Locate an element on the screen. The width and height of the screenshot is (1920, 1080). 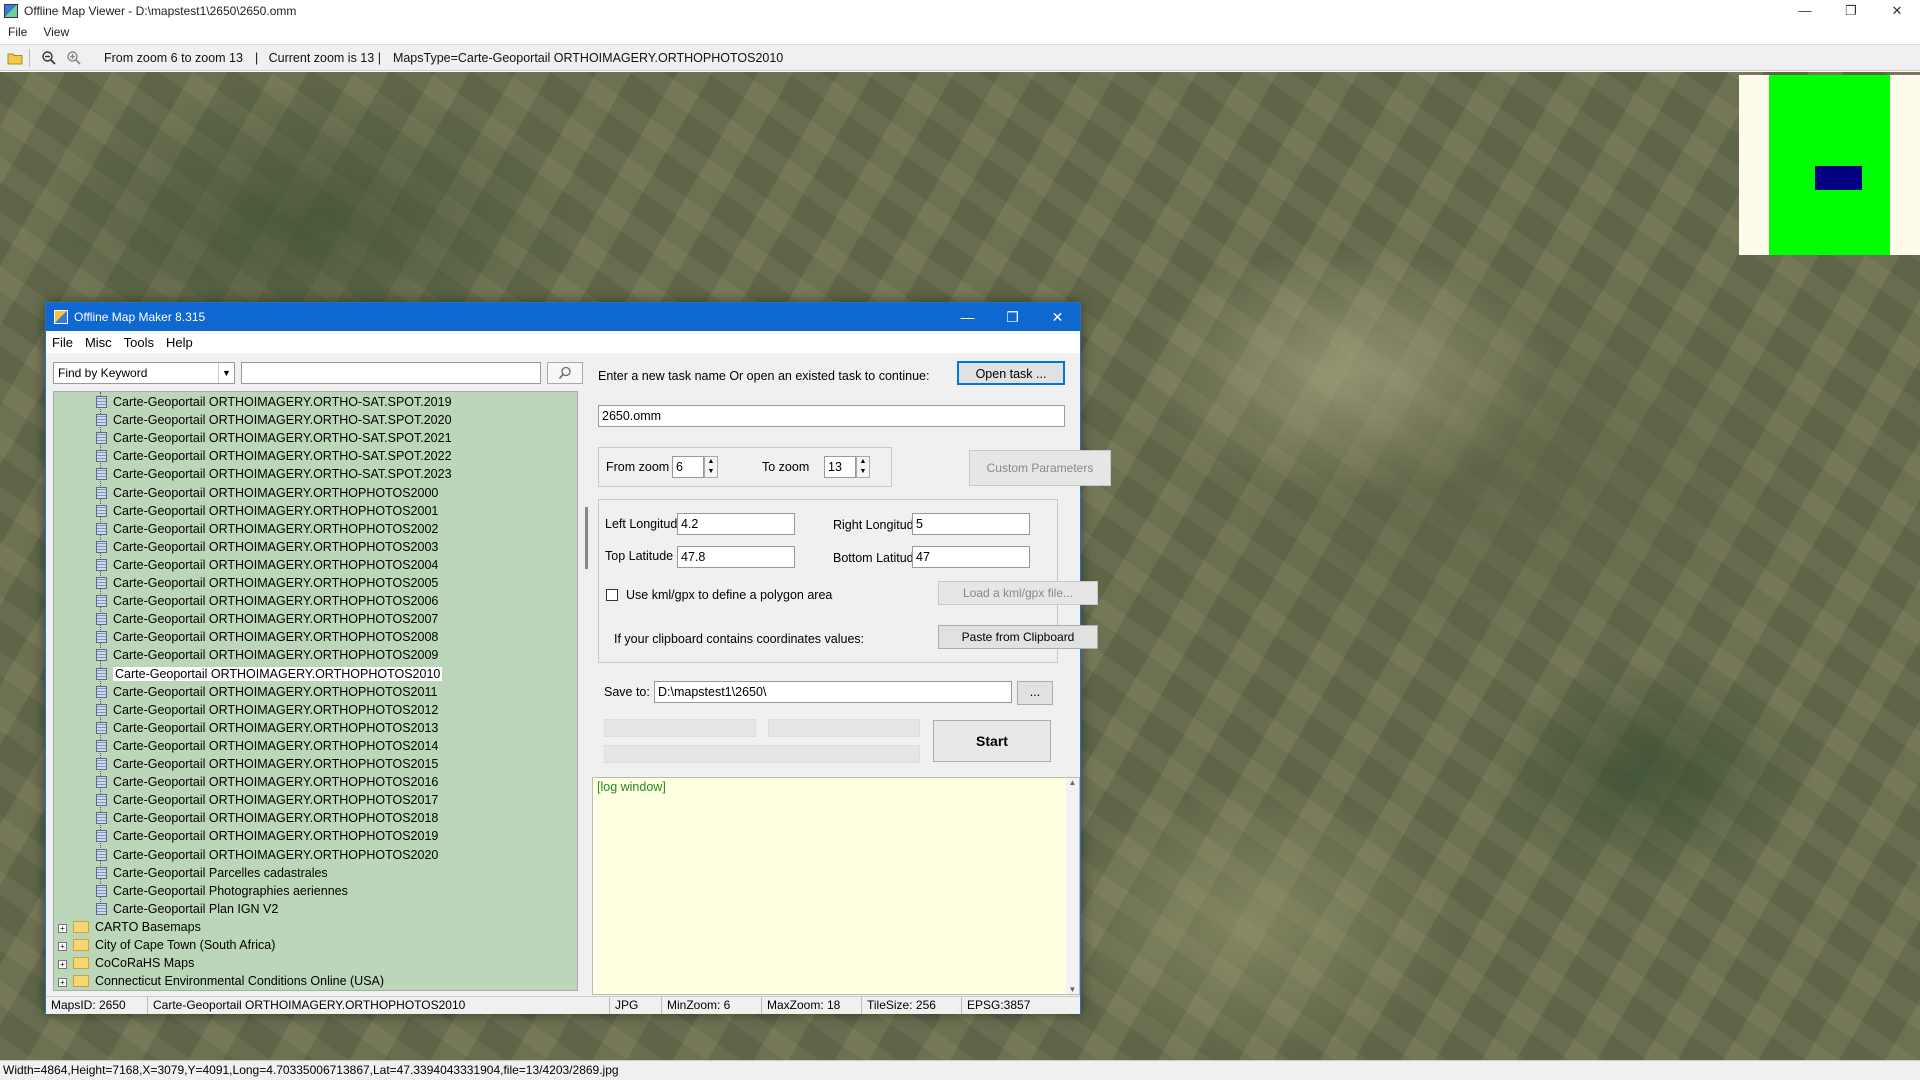
minimap is located at coordinates (1829, 165).